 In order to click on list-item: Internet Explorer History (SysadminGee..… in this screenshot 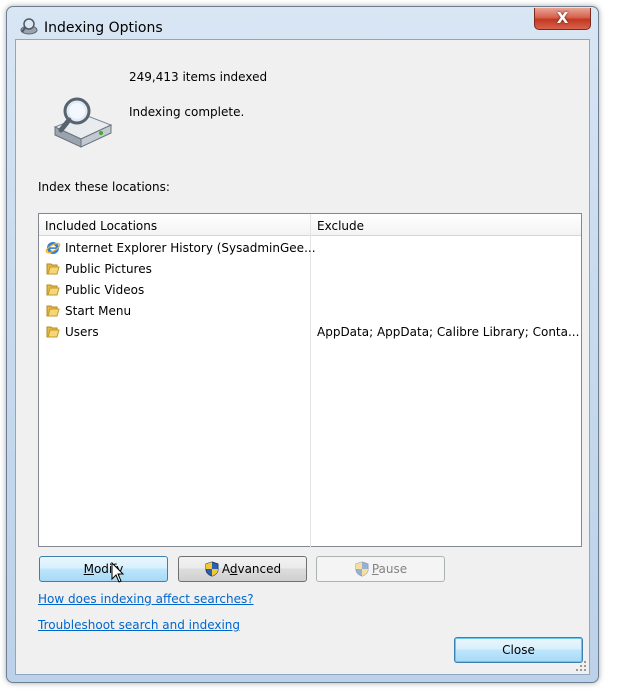, I will do `click(310, 248)`.